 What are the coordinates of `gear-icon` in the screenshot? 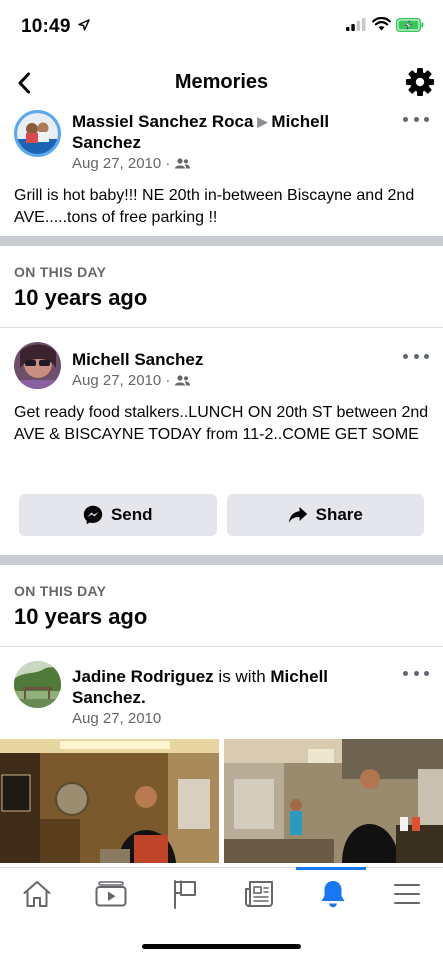 It's located at (420, 82).